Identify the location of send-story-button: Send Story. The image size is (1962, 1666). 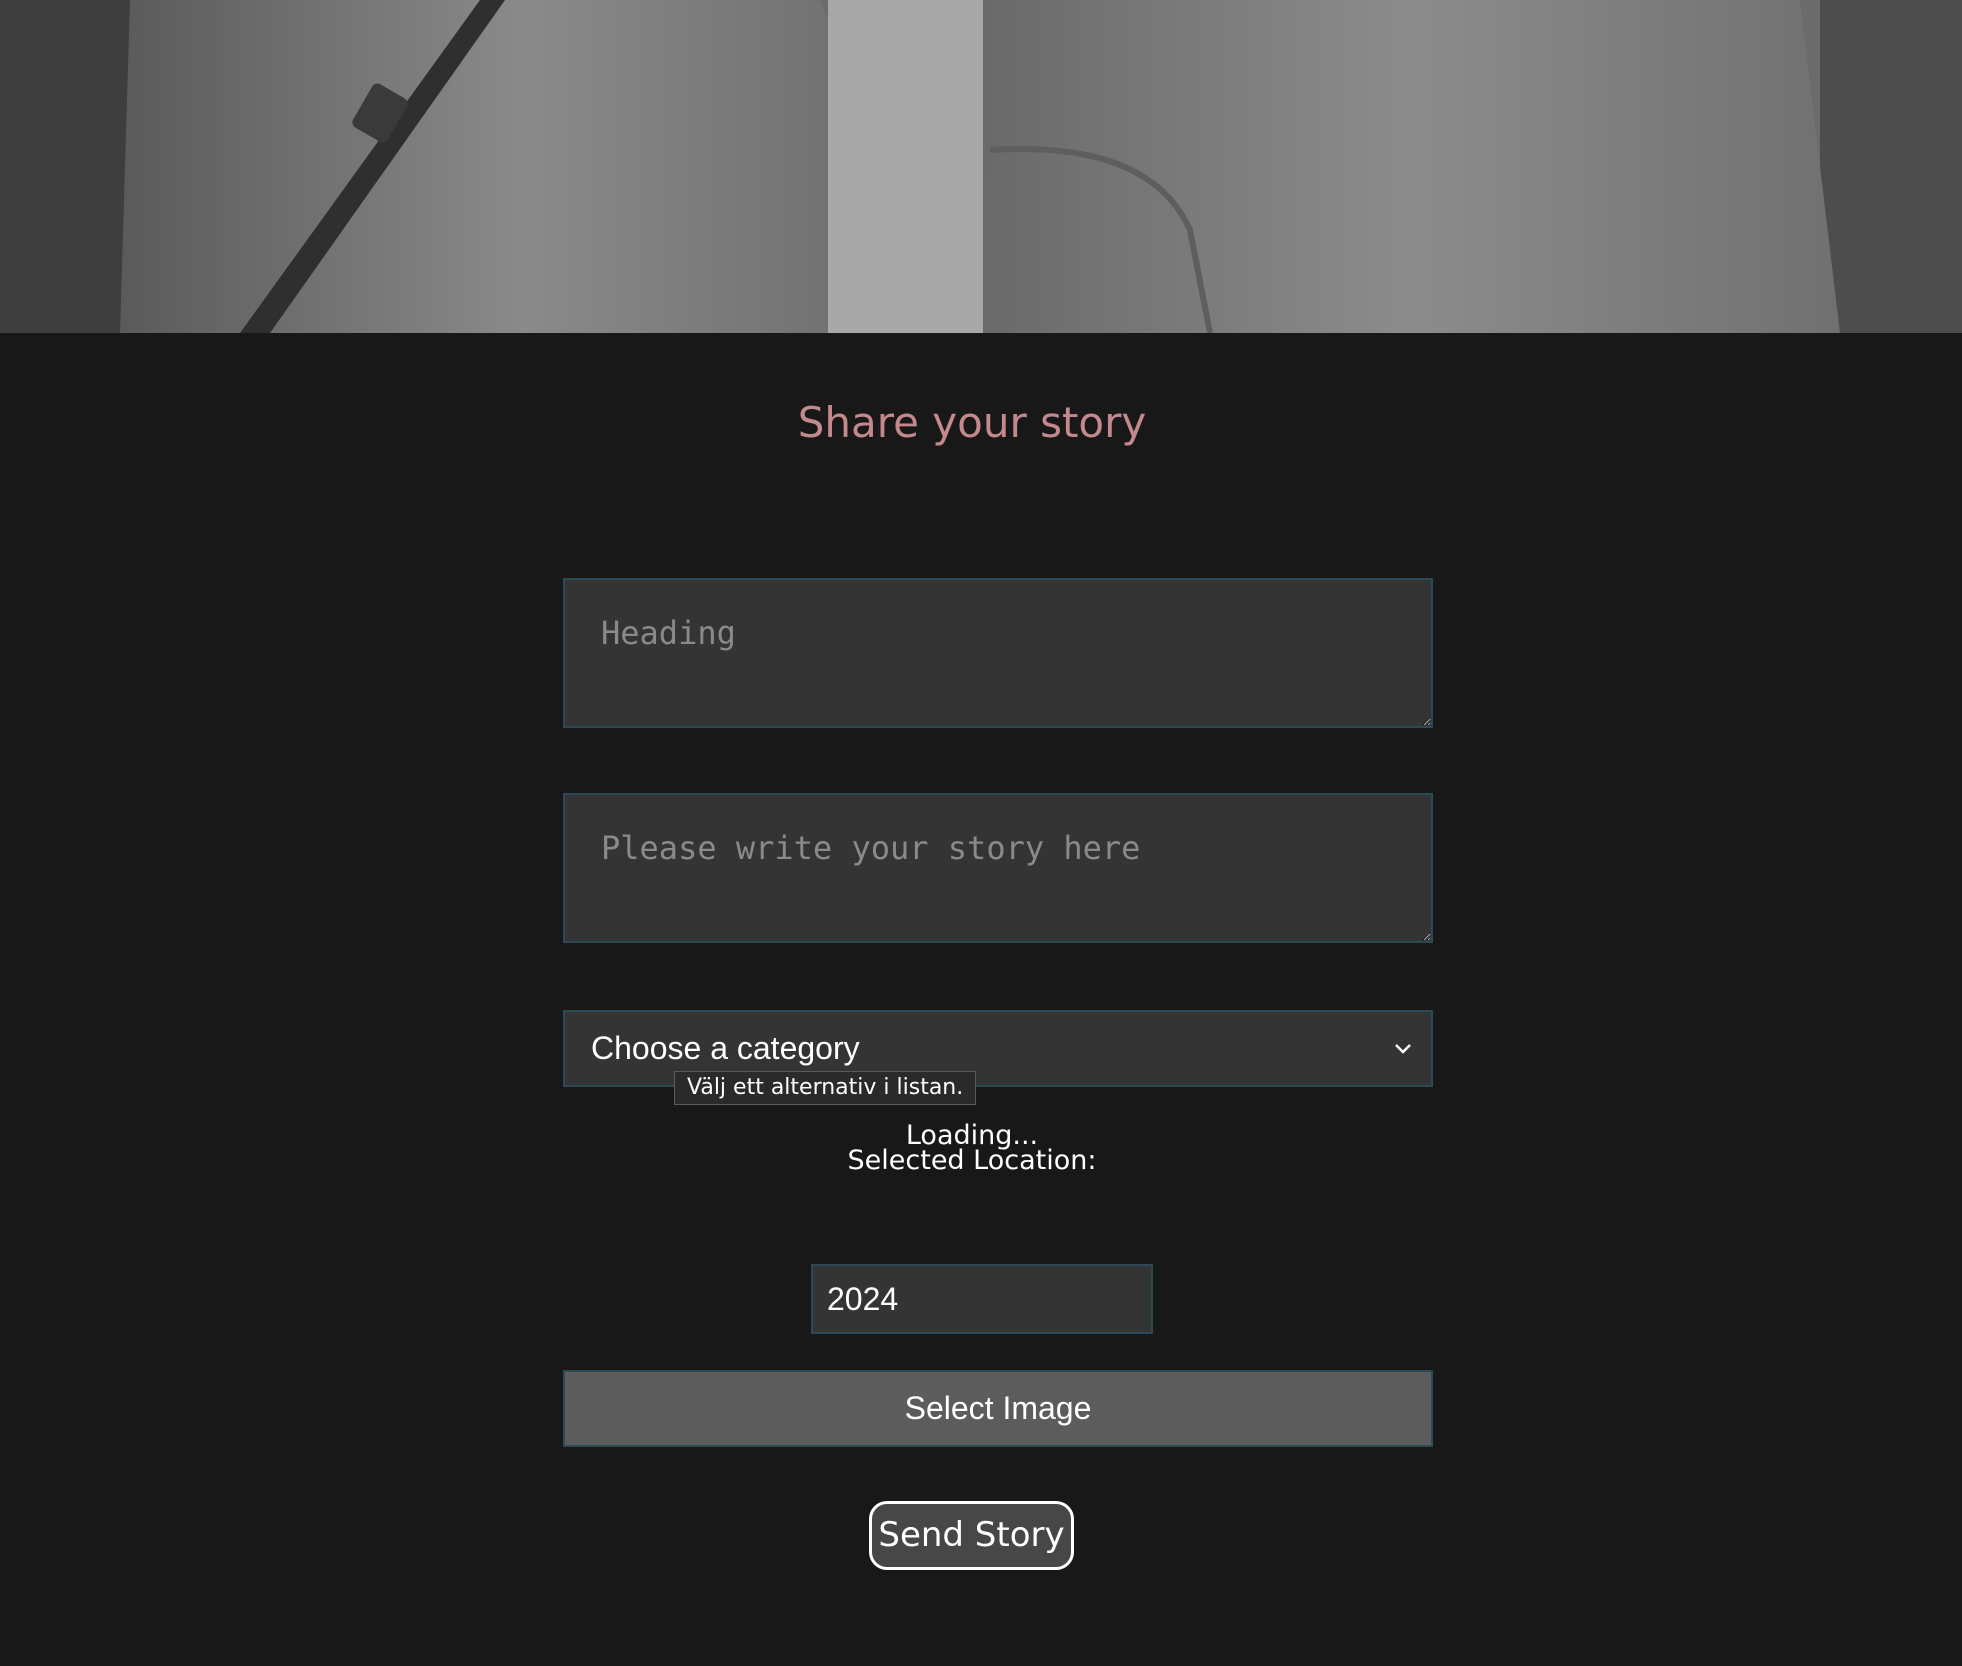
(971, 1535).